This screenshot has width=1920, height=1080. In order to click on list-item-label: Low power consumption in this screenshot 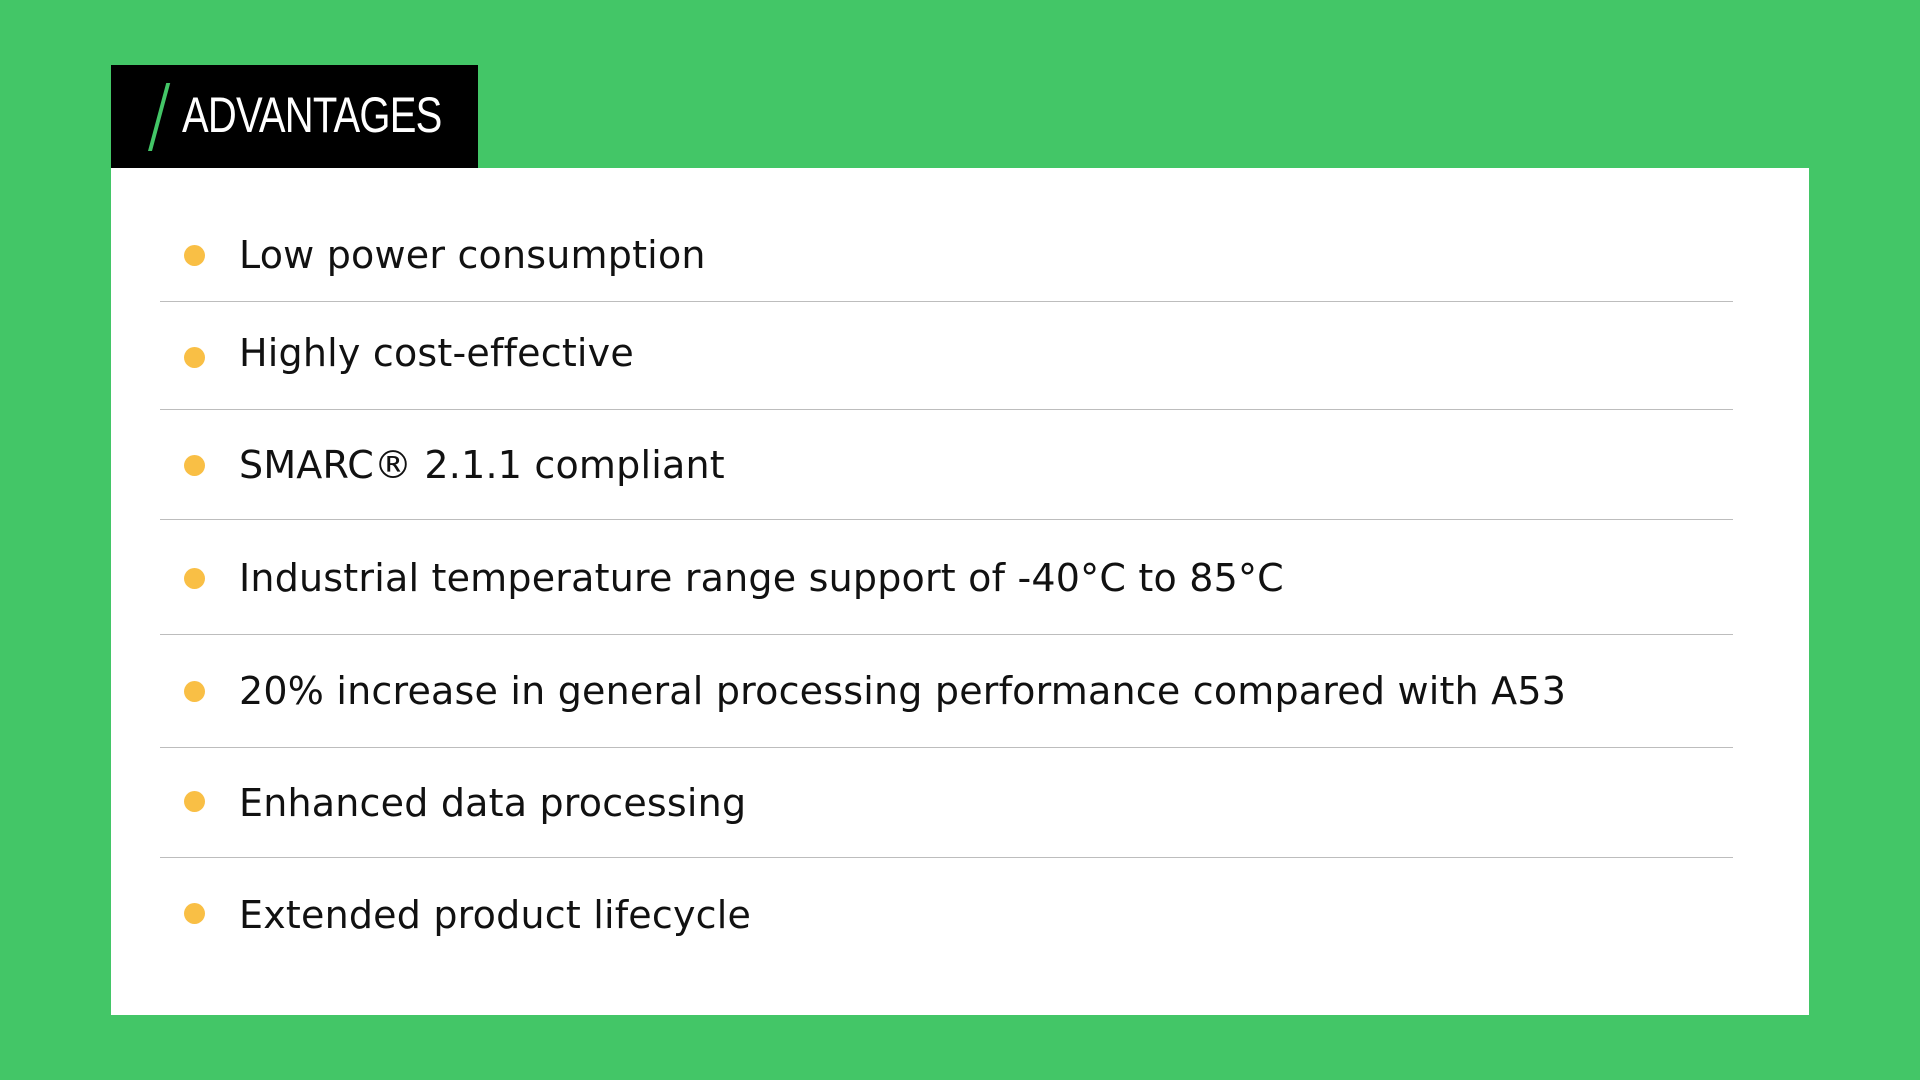, I will do `click(472, 255)`.